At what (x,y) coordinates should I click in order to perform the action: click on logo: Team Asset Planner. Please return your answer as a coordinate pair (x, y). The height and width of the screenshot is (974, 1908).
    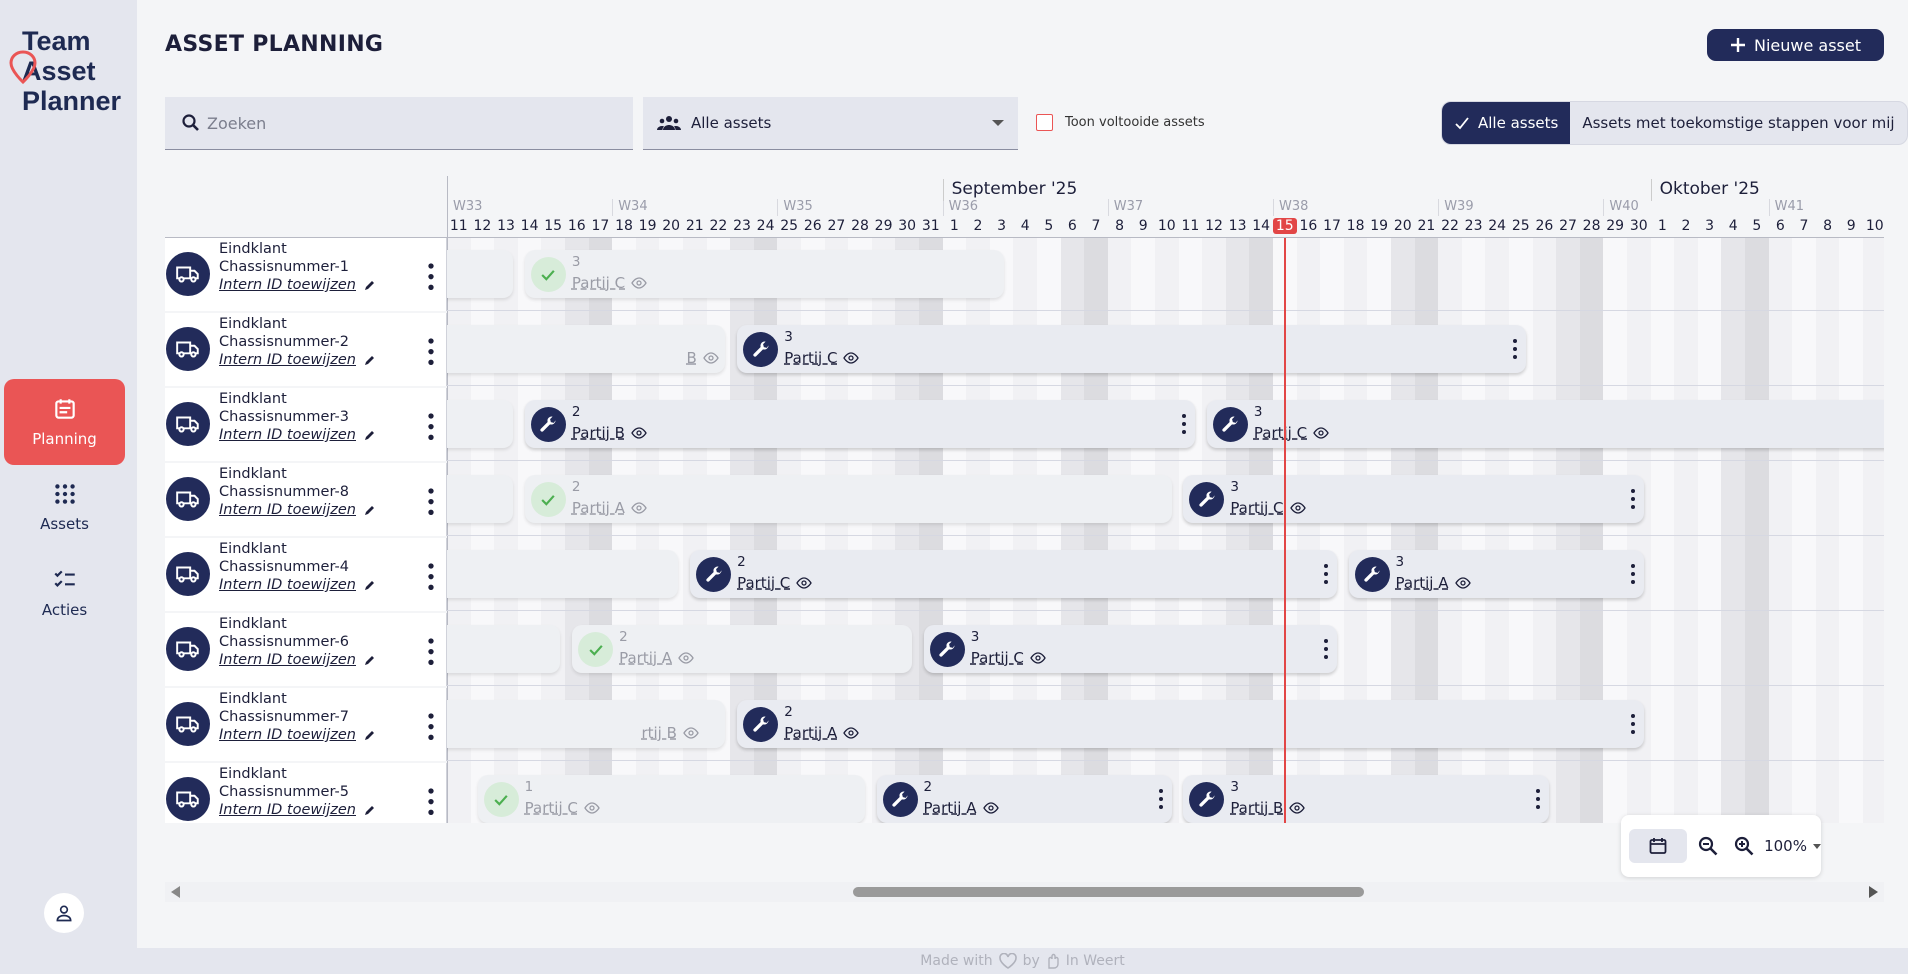
    Looking at the image, I should click on (67, 71).